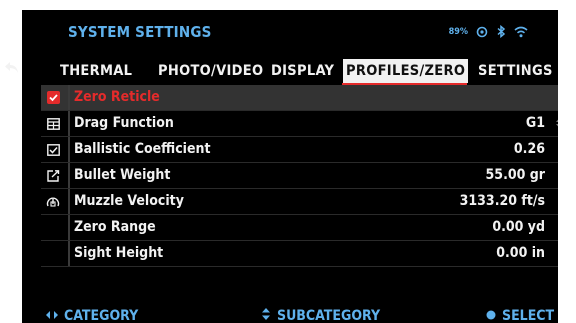 Image resolution: width=576 pixels, height=323 pixels. I want to click on row-label: Sight Height, so click(119, 253).